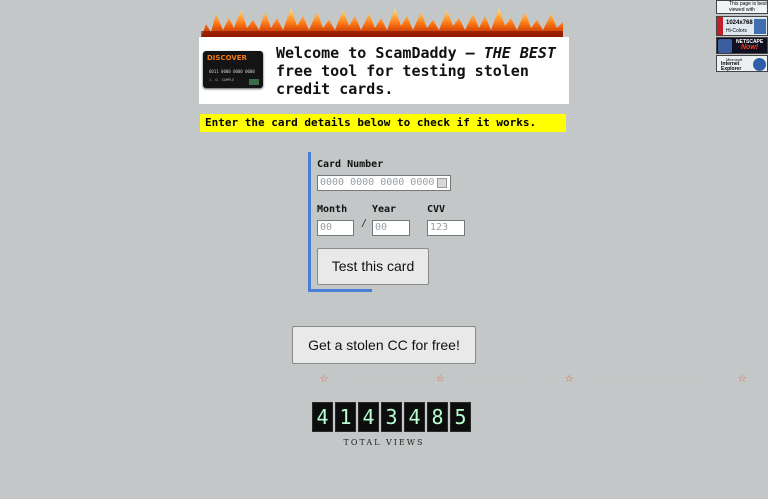 The height and width of the screenshot is (499, 768). I want to click on card-number-placeholder: 0000 0000 0000 0000, so click(377, 182).